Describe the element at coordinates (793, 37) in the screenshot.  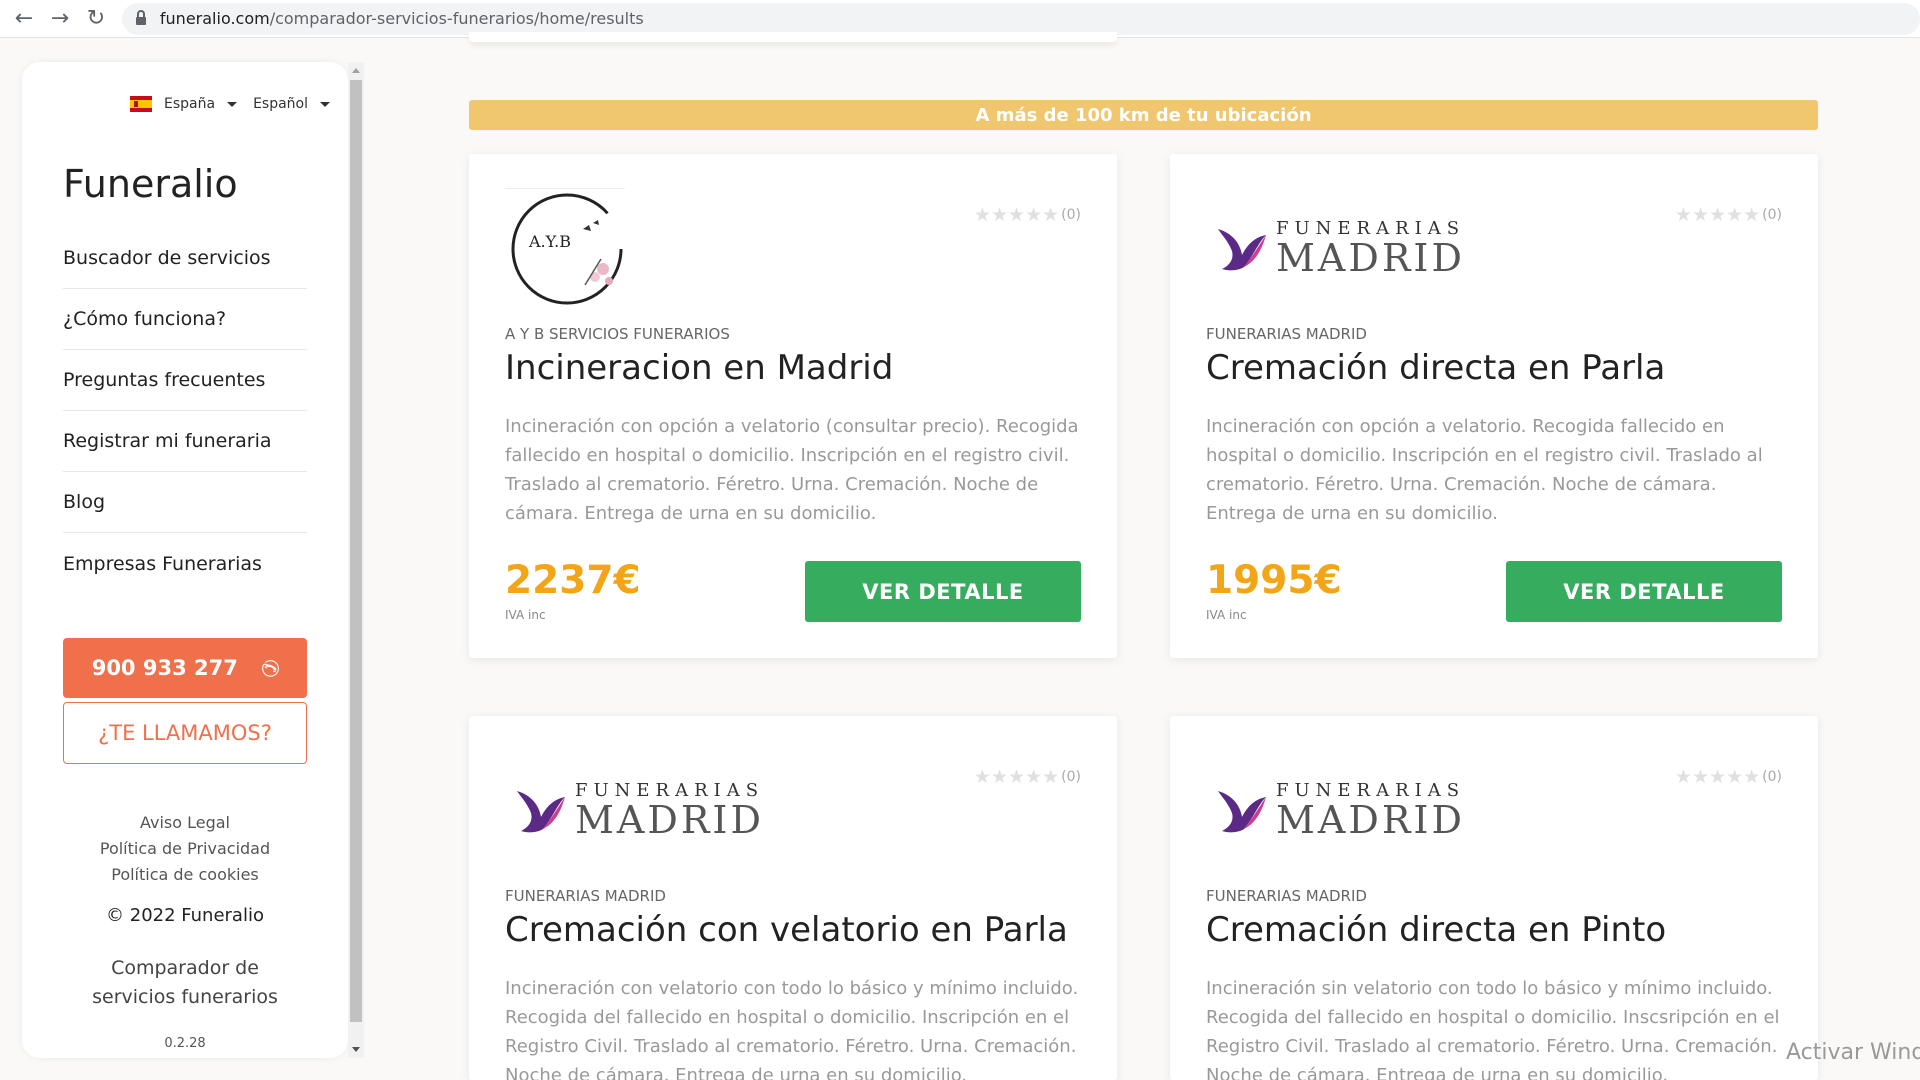
I see `previous-card-edge` at that location.